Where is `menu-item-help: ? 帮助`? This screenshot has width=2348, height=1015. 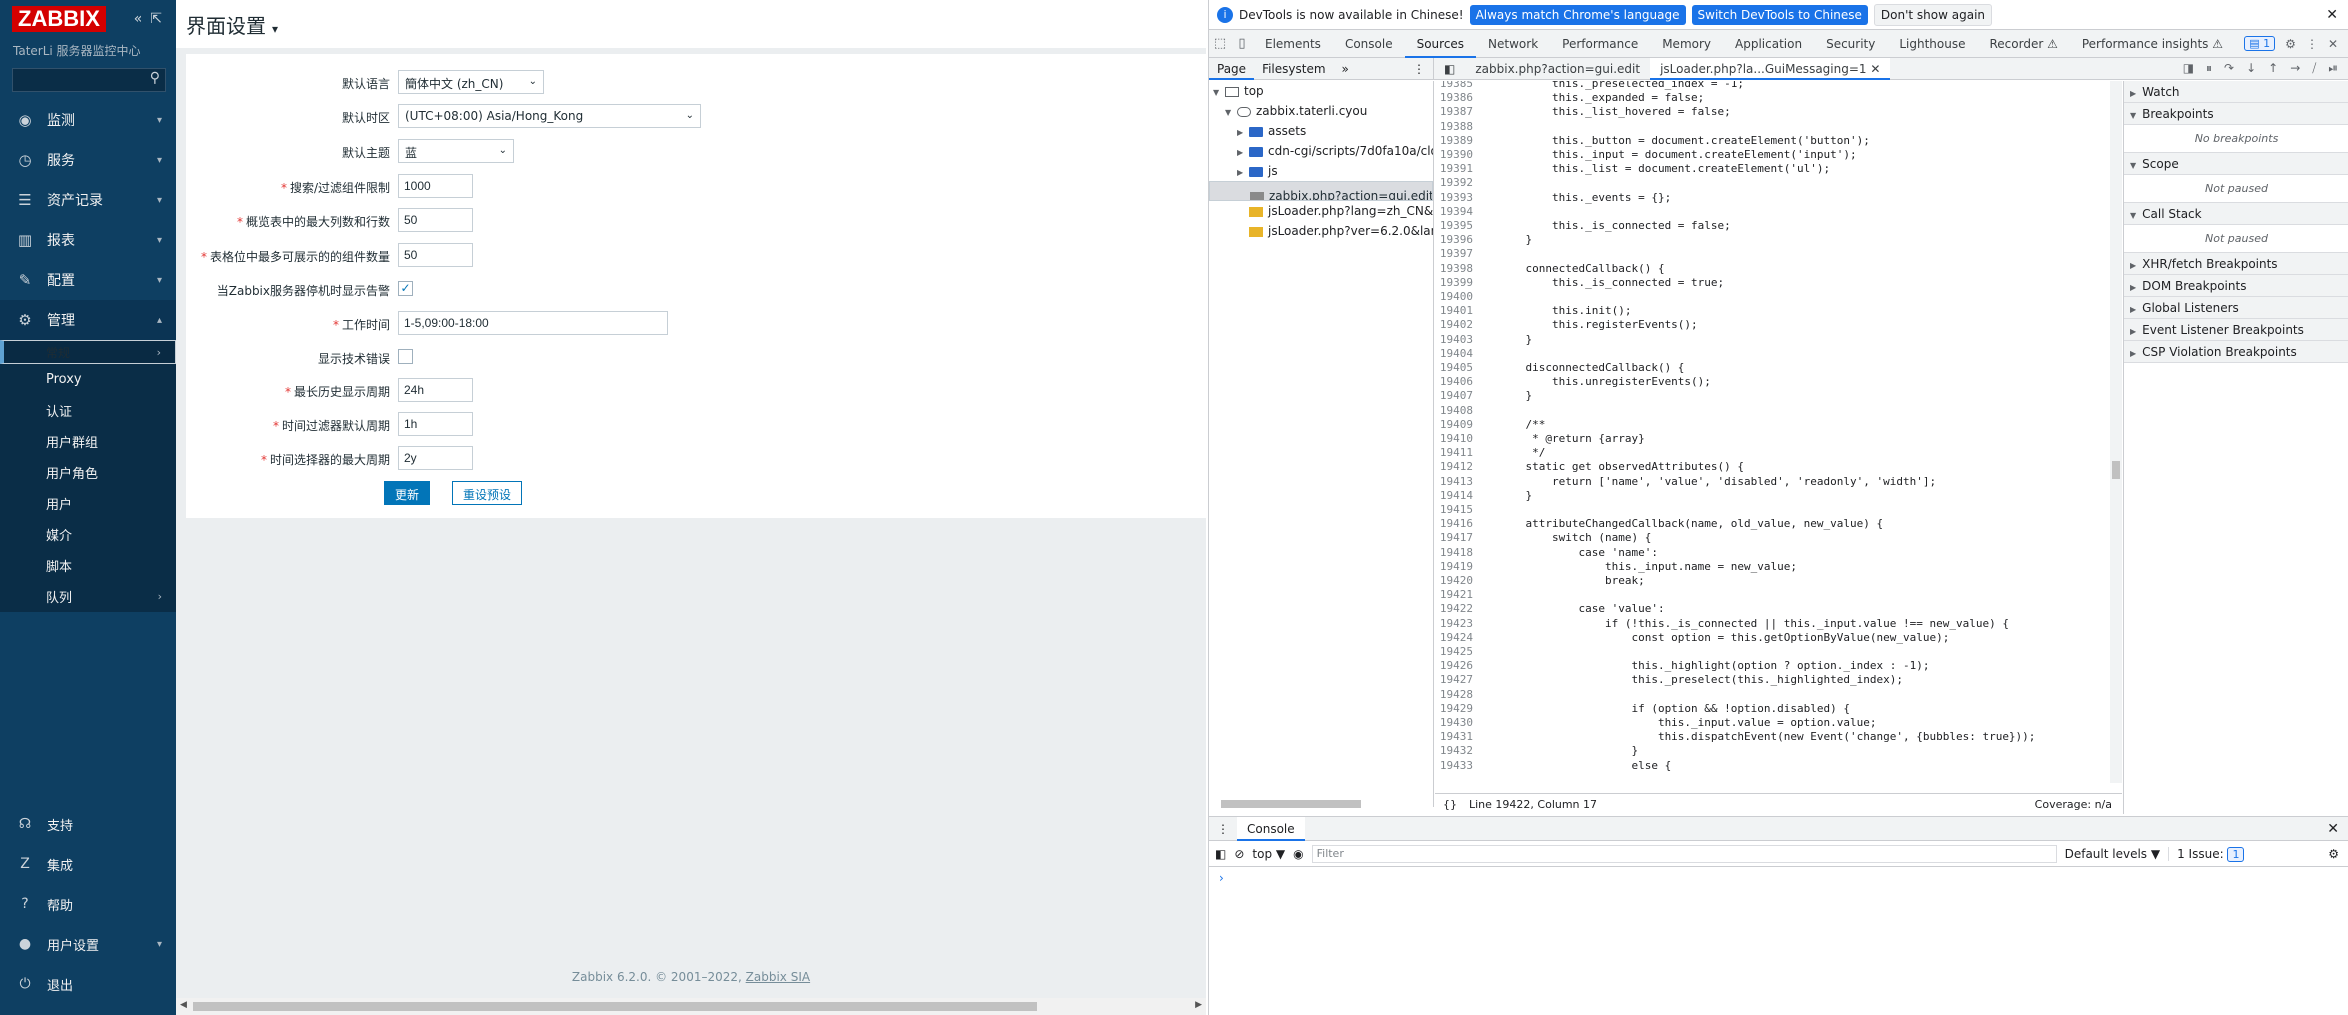
menu-item-help: ? 帮助 is located at coordinates (88, 904).